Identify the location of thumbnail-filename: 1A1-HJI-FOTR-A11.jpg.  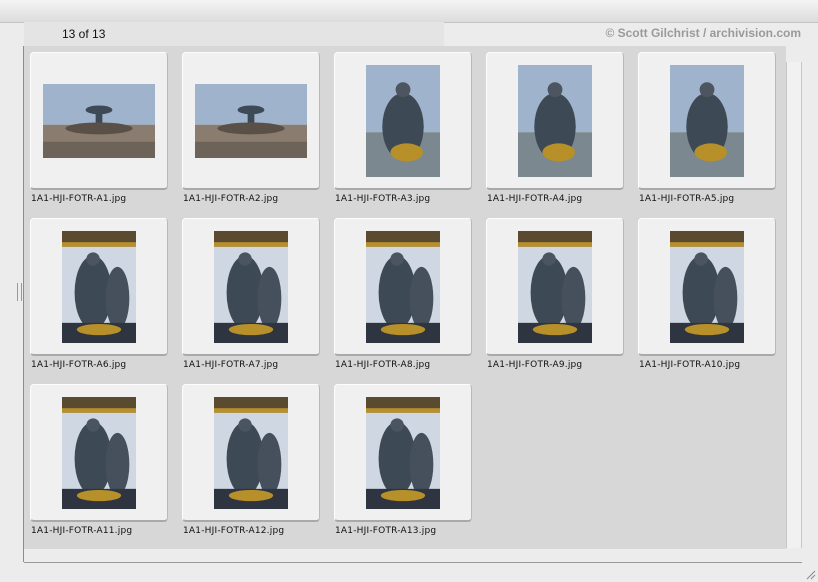
(82, 531).